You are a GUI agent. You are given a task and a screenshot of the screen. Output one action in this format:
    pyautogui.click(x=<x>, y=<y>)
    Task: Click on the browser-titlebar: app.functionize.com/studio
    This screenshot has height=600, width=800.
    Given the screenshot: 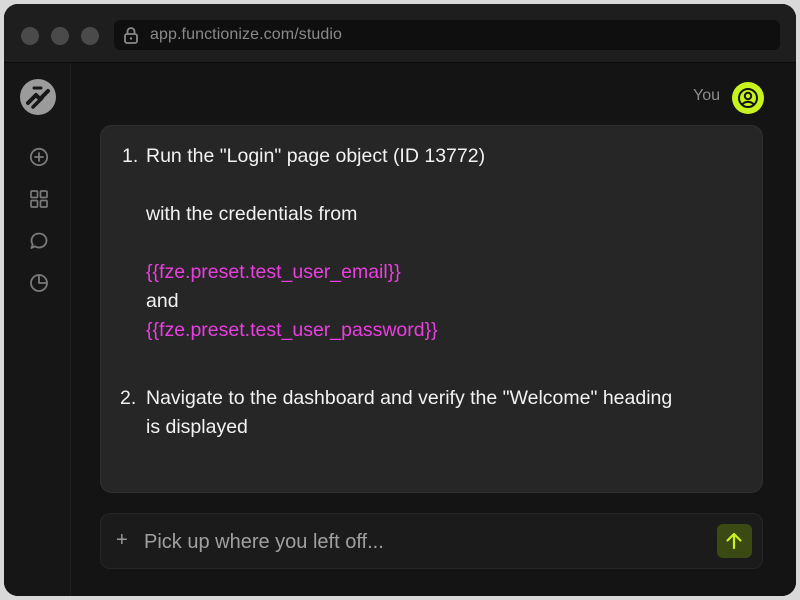 What is the action you would take?
    pyautogui.click(x=400, y=33)
    